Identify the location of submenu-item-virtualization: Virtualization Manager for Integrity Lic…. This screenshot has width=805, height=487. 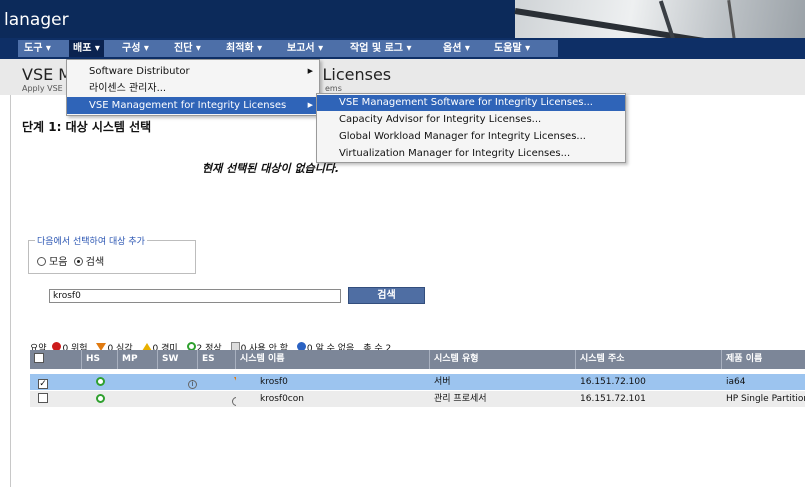
(471, 154).